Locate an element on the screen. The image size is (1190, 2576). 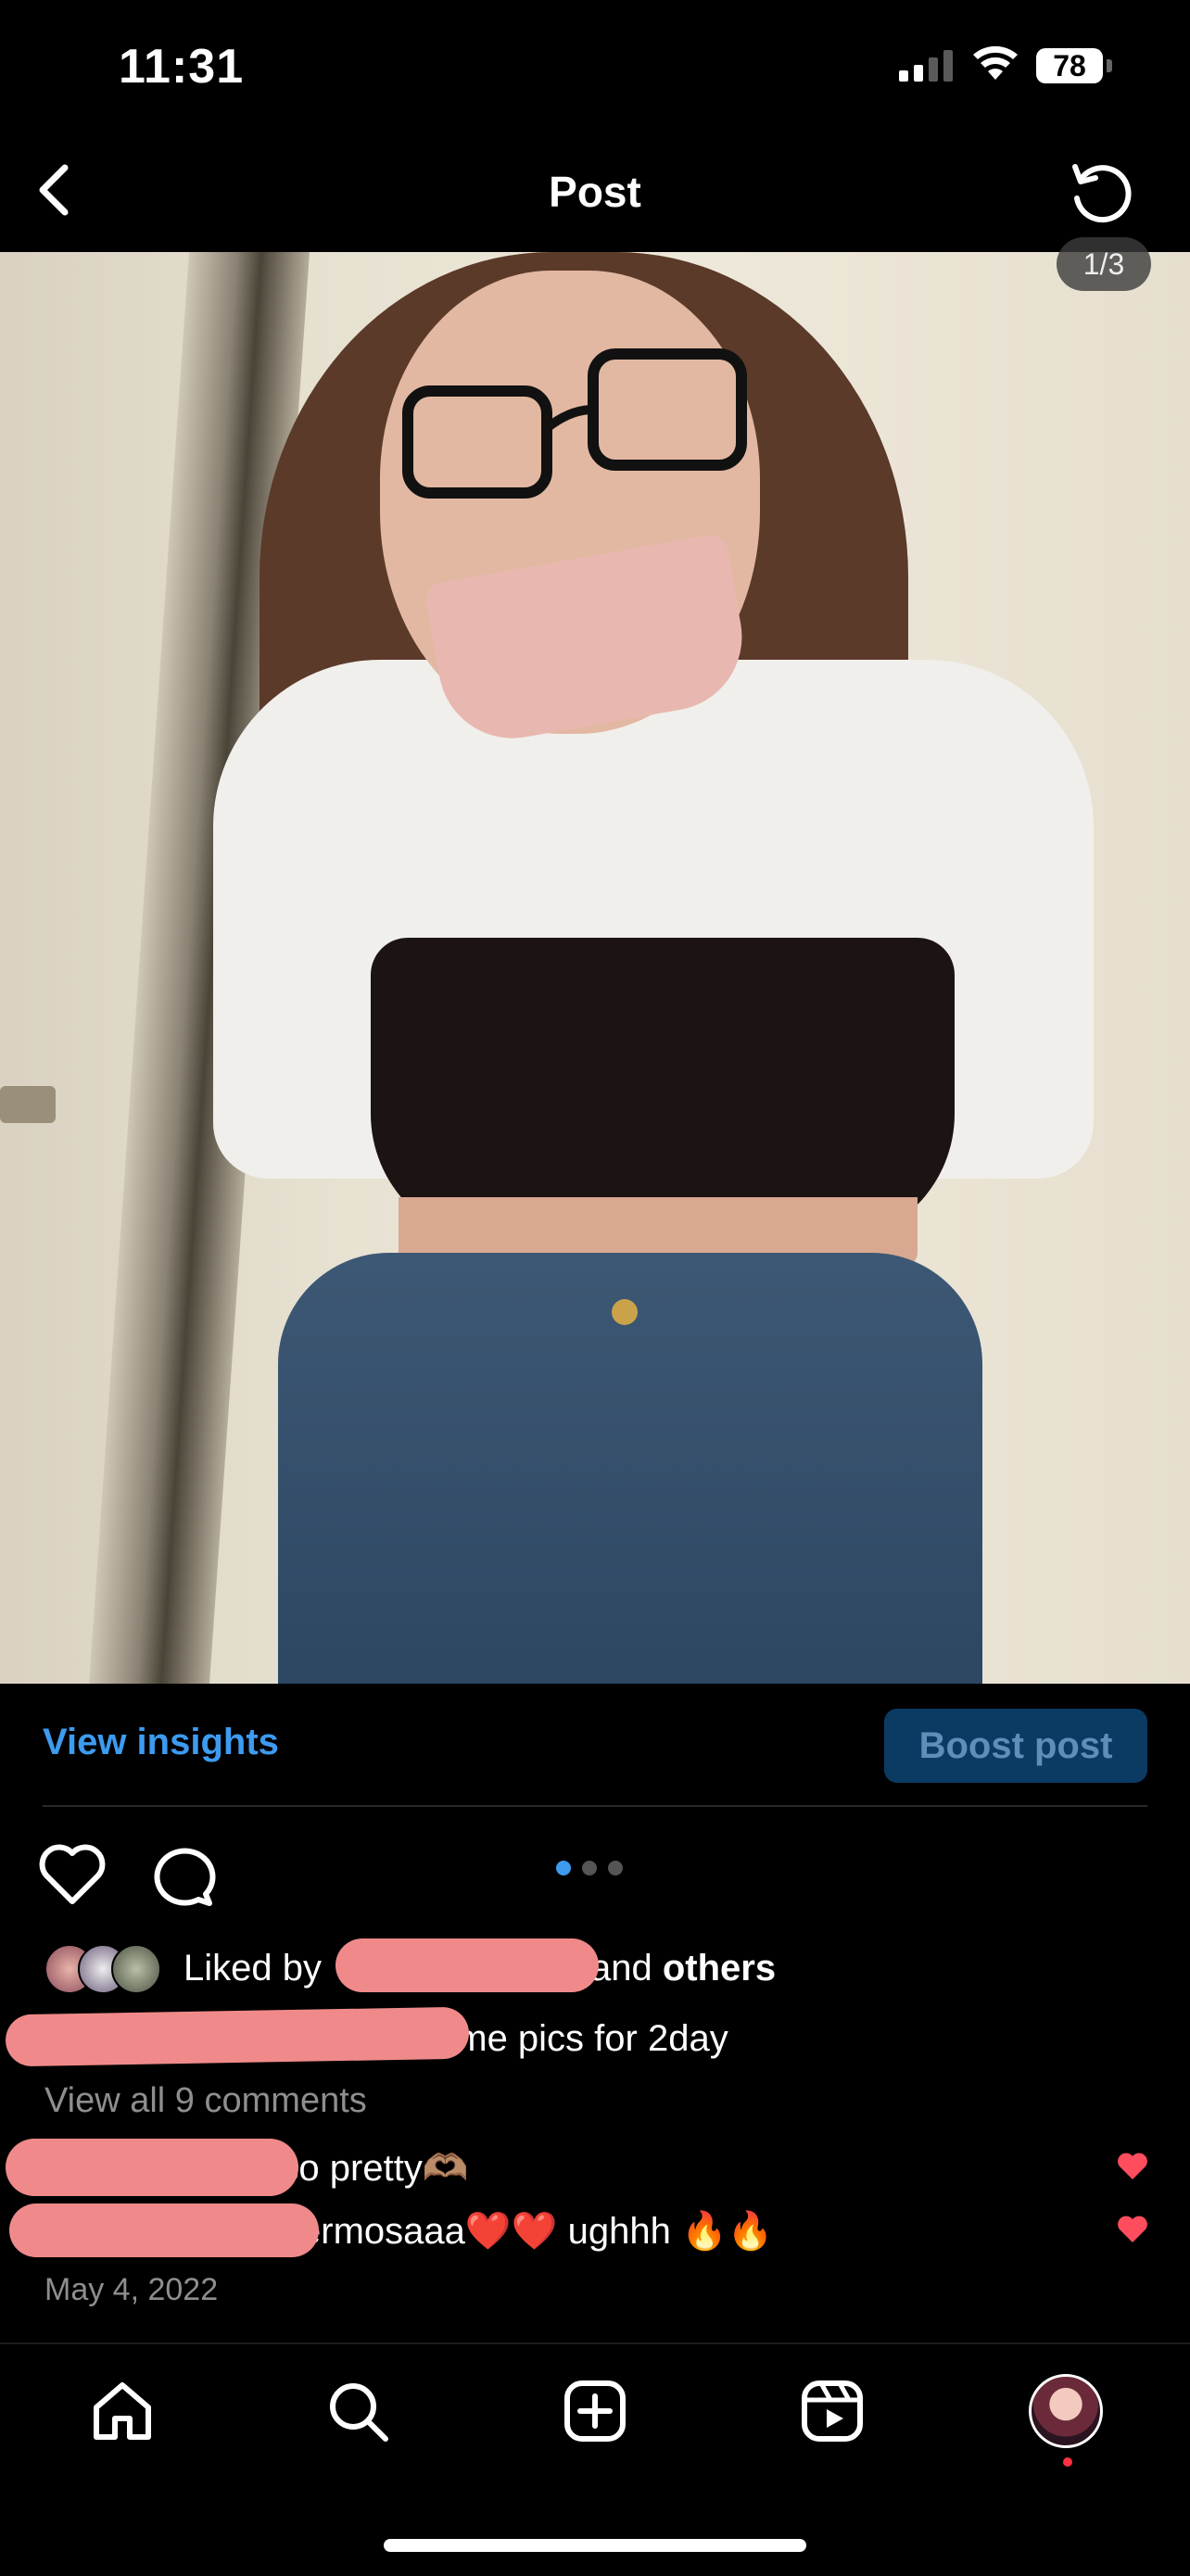
signal-icon is located at coordinates (926, 65).